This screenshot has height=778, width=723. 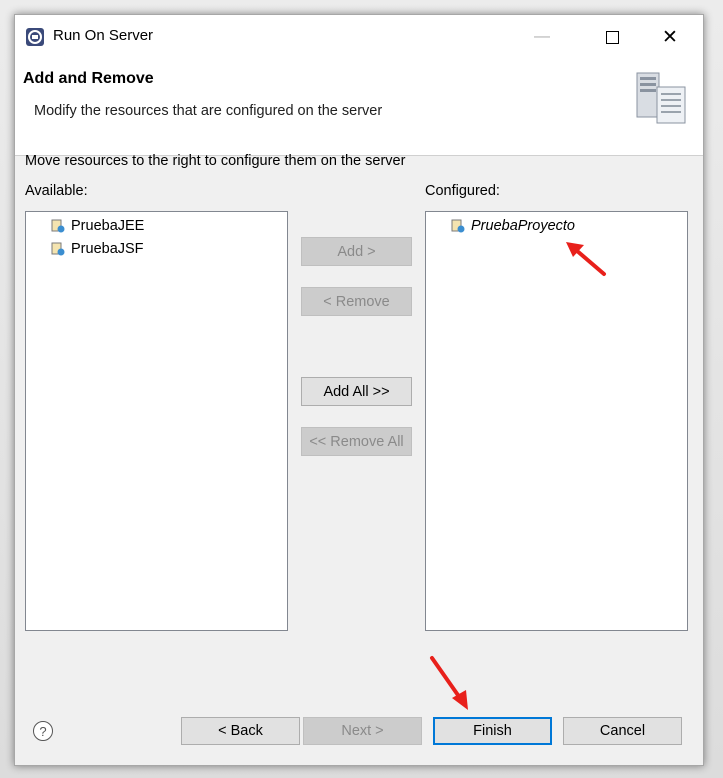 I want to click on server-banner-icon, so click(x=661, y=98).